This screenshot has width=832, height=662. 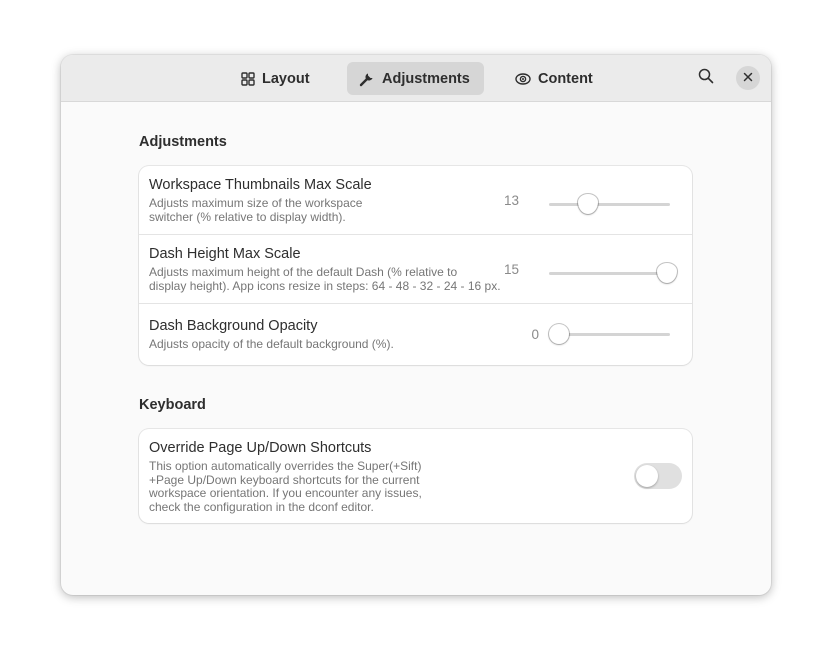 I want to click on tab-layout: Layout, so click(x=275, y=78).